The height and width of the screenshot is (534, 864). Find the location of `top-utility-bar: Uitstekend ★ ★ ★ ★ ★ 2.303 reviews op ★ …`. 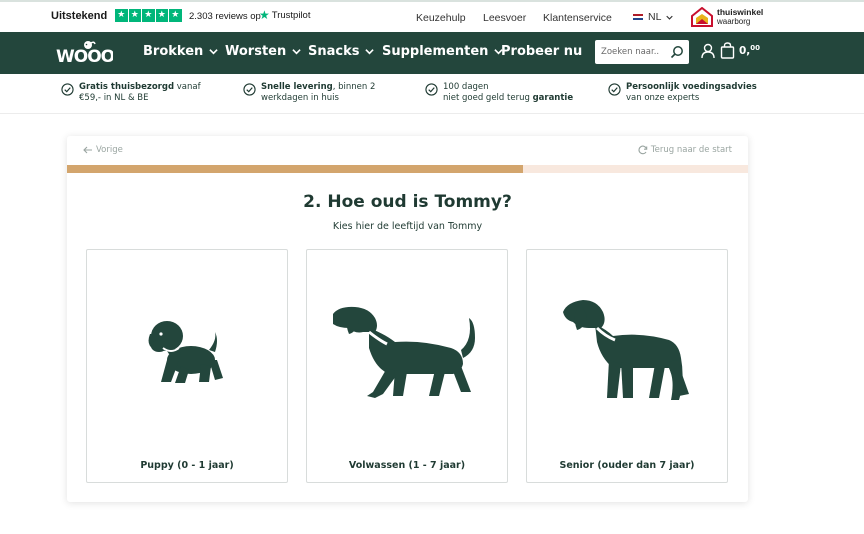

top-utility-bar: Uitstekend ★ ★ ★ ★ ★ 2.303 reviews op ★ … is located at coordinates (432, 16).